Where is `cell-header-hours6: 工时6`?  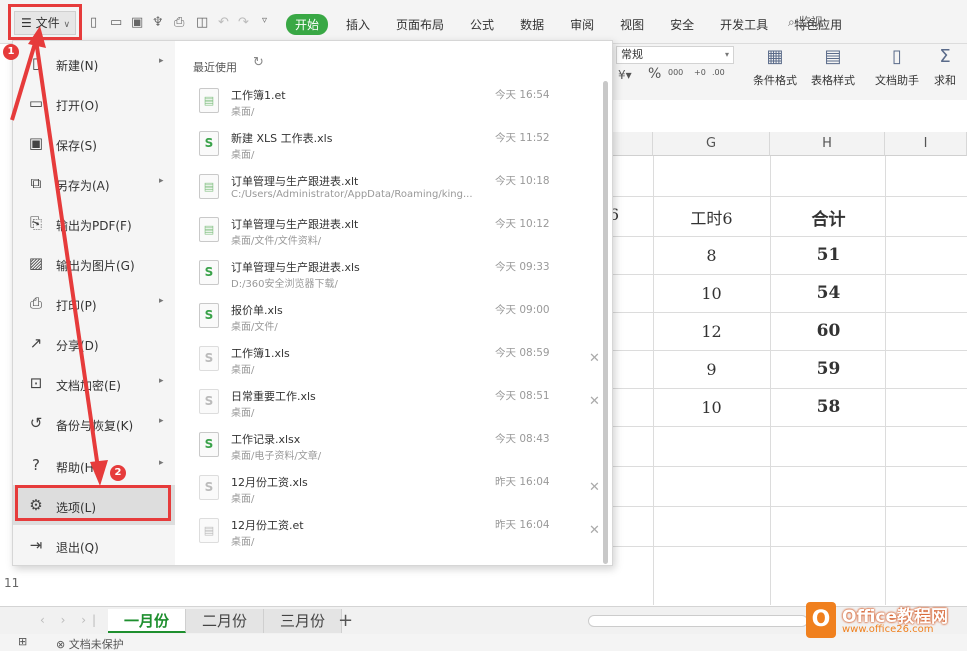
cell-header-hours6: 工时6 is located at coordinates (711, 217).